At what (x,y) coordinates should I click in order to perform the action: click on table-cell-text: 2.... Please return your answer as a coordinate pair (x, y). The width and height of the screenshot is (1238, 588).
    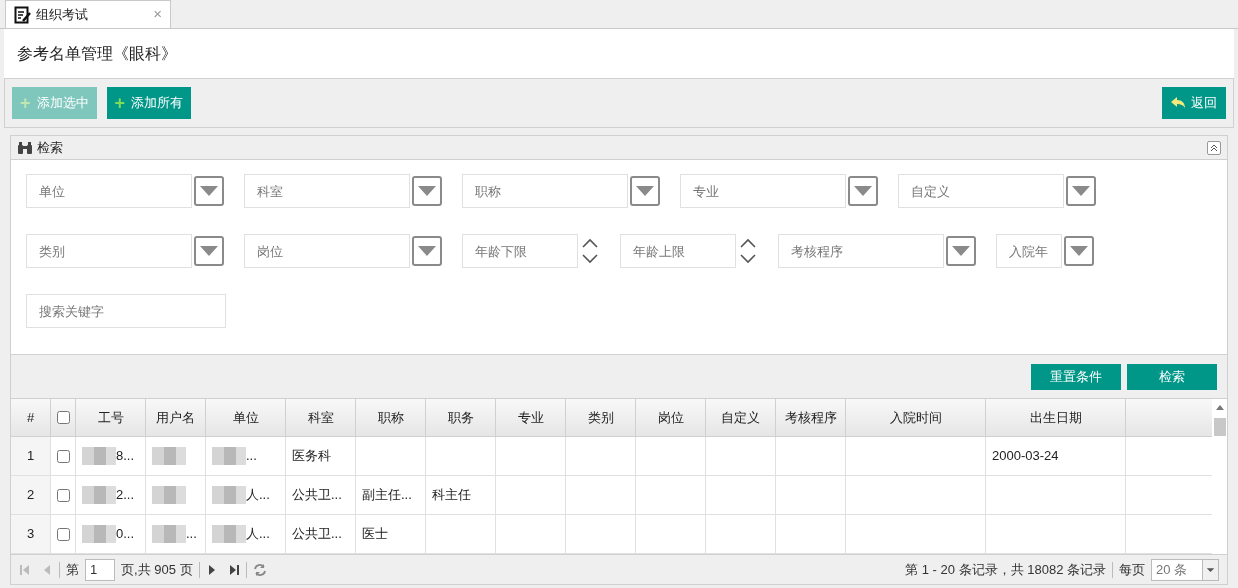
    Looking at the image, I should click on (125, 495).